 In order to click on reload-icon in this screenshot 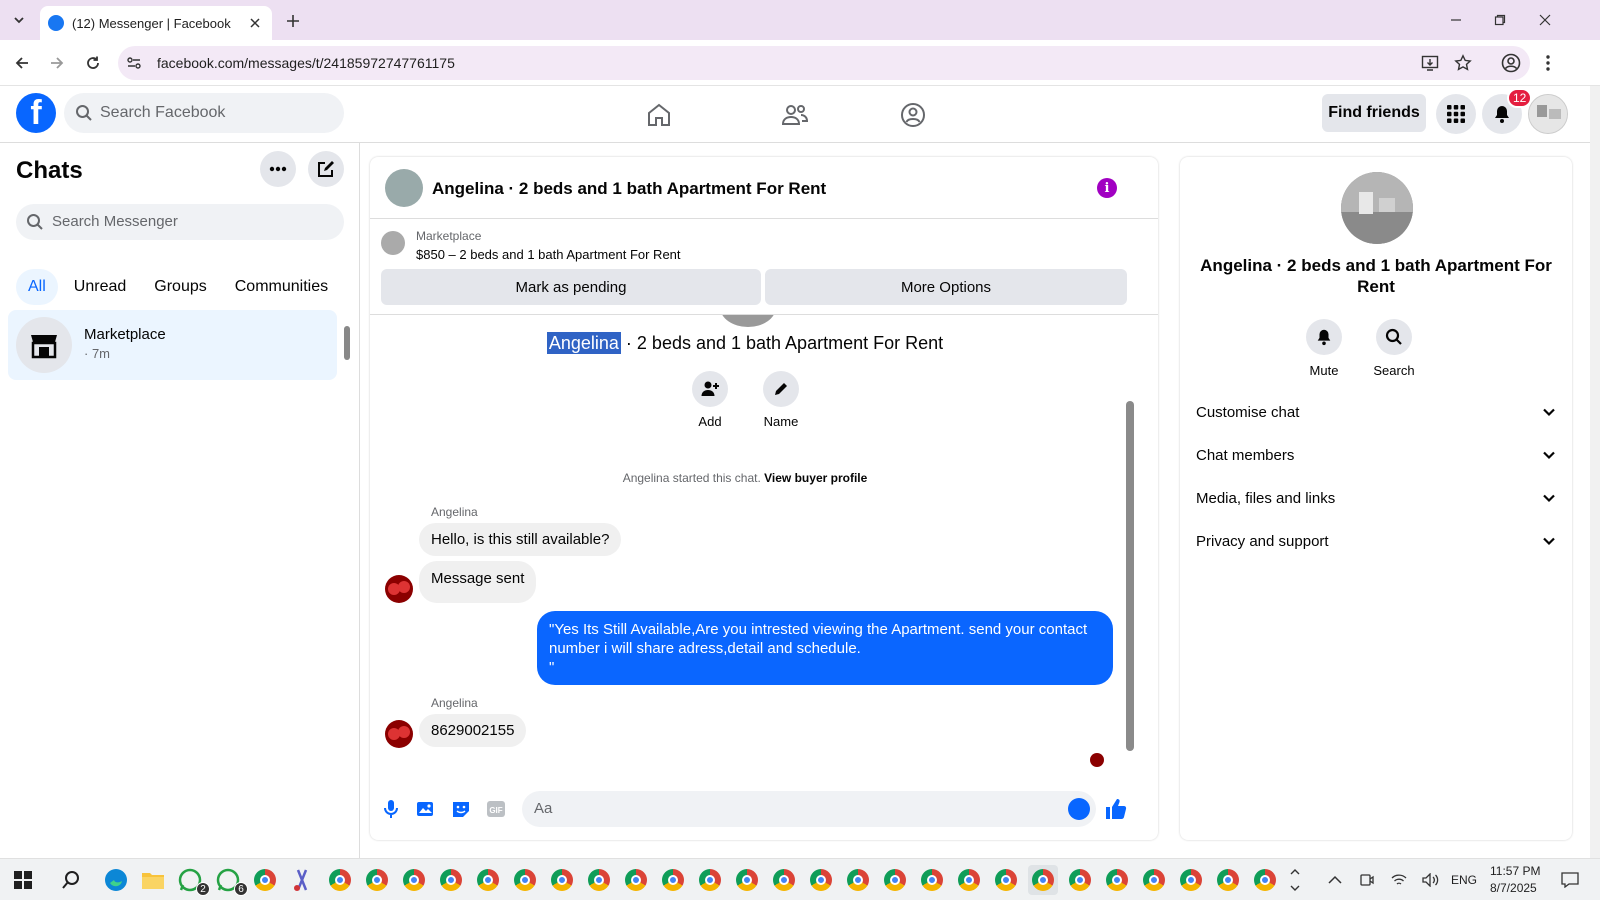, I will do `click(93, 63)`.